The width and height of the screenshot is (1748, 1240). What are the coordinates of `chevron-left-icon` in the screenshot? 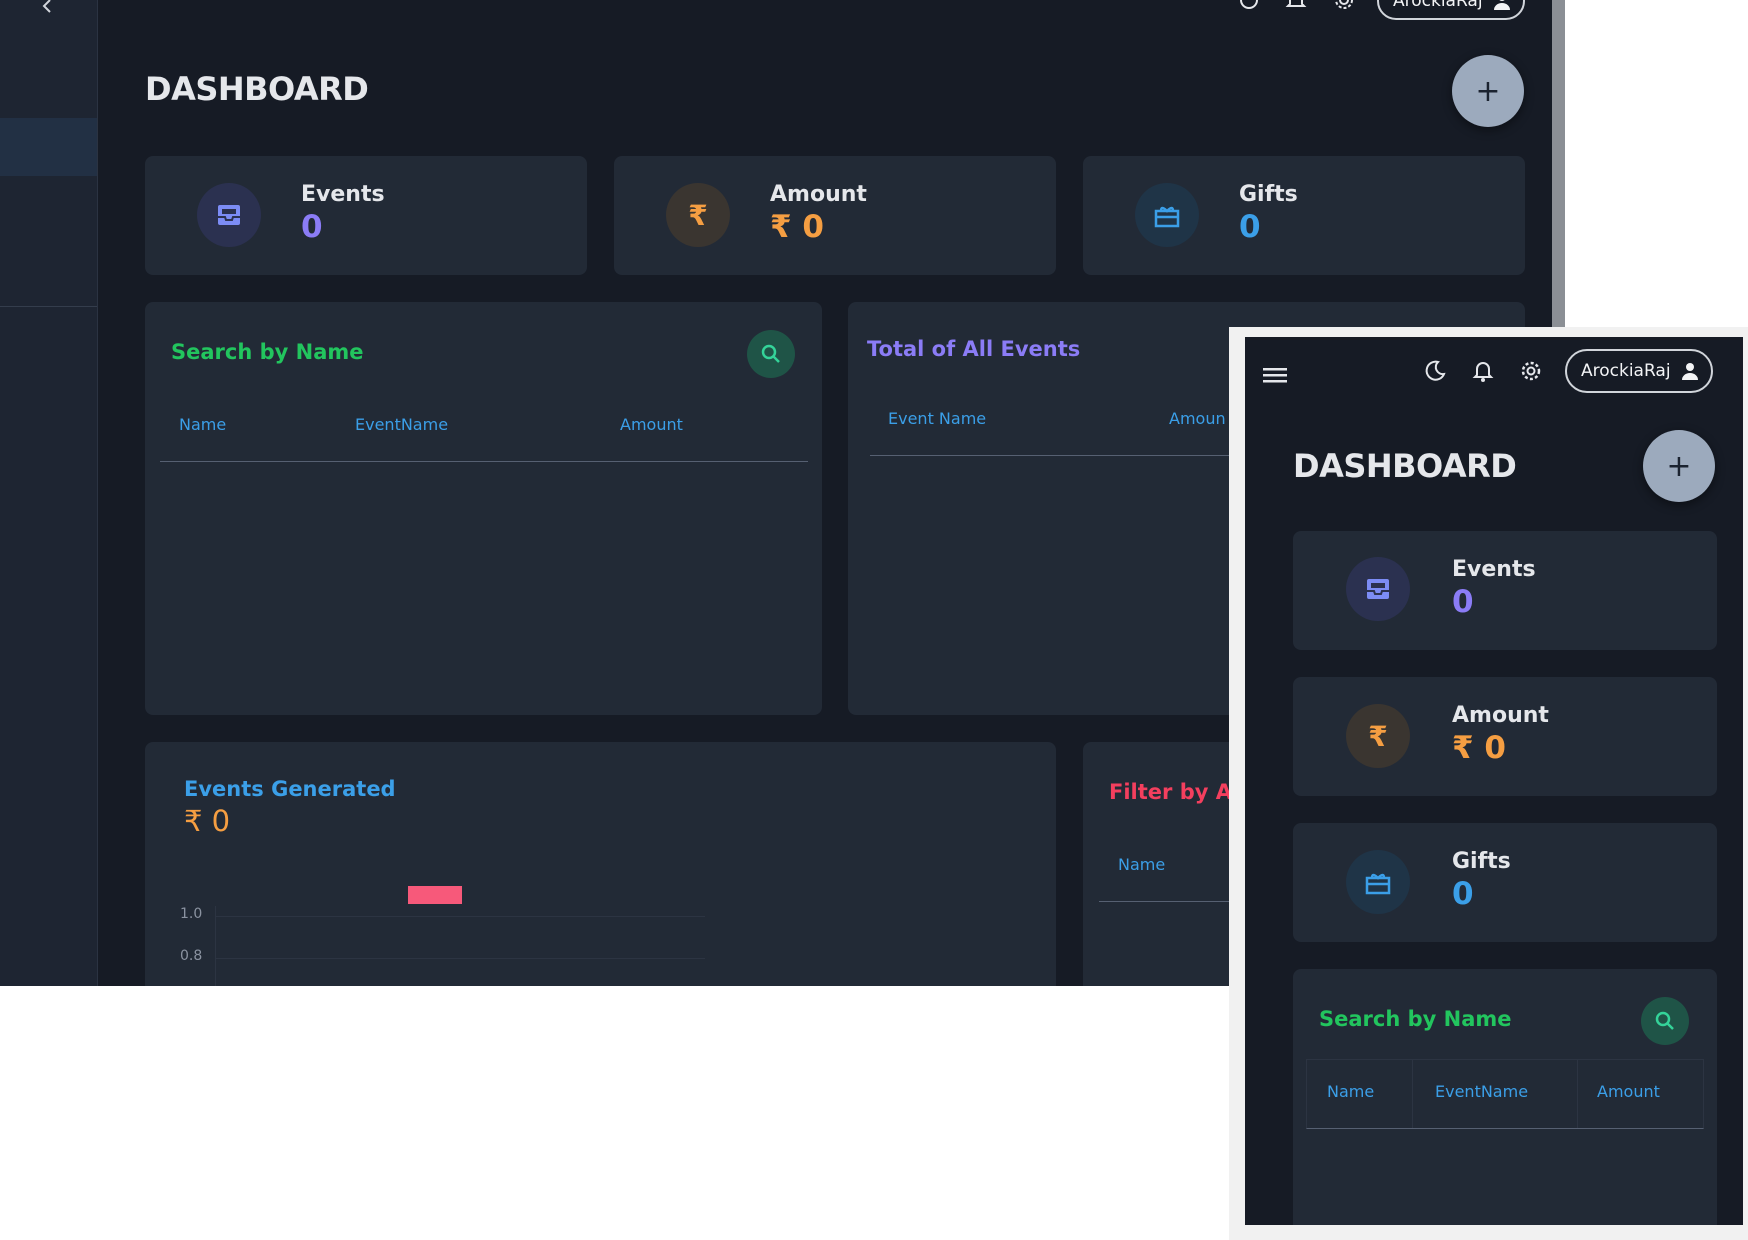 It's located at (48, 8).